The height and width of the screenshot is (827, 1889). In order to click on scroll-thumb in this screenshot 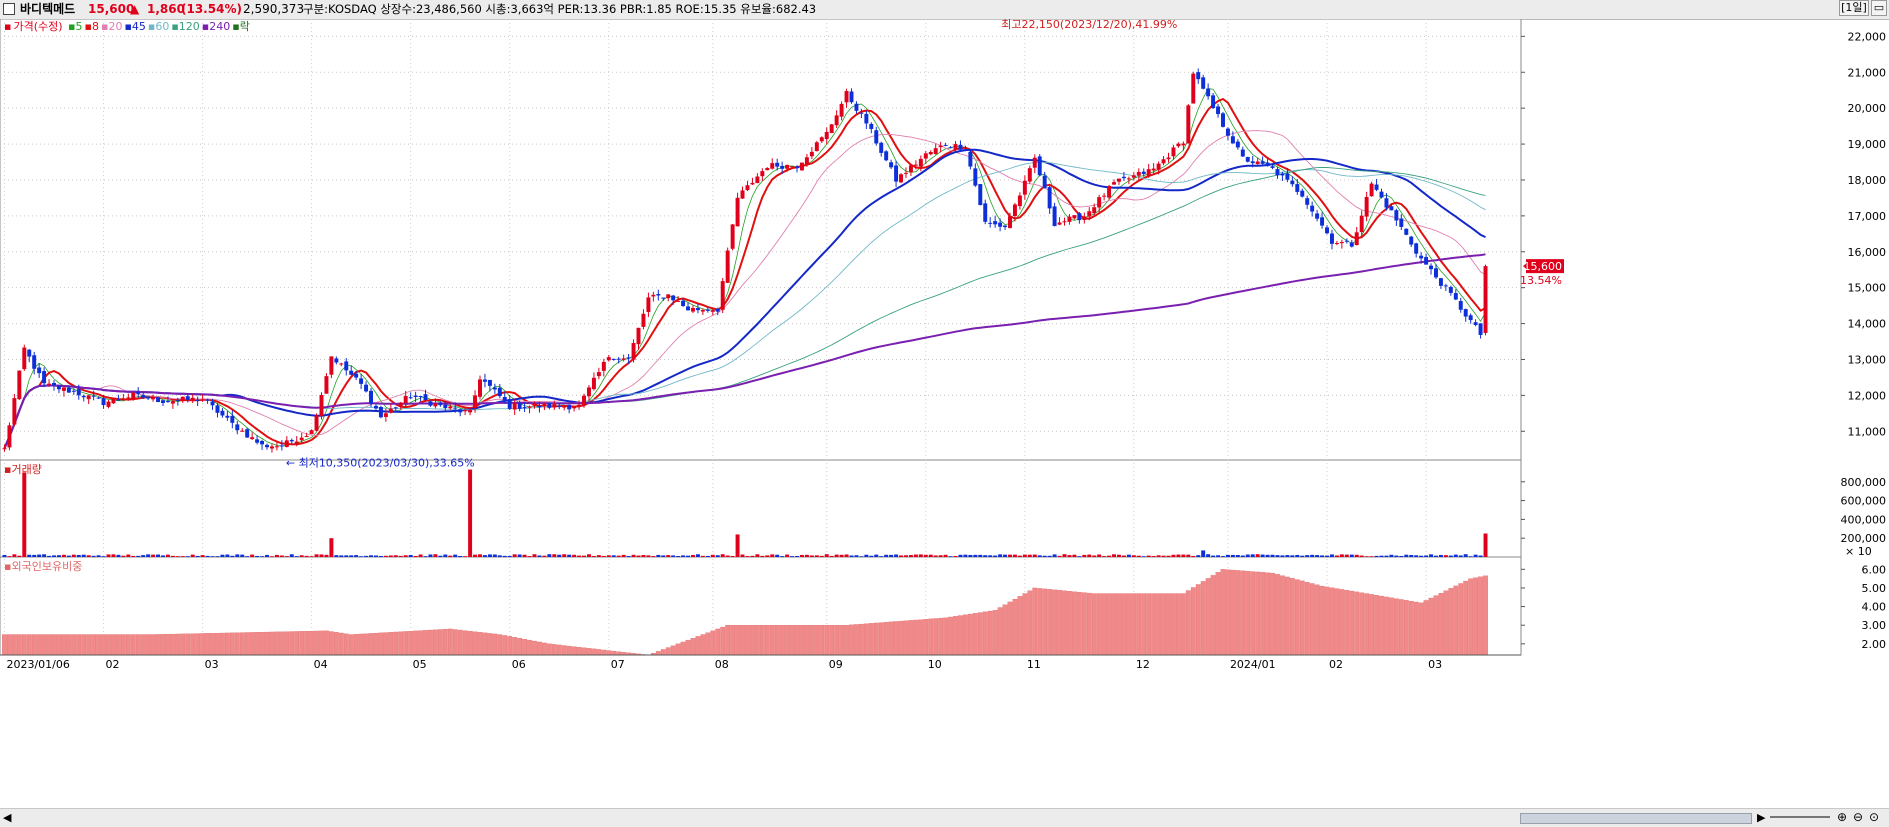, I will do `click(1636, 818)`.